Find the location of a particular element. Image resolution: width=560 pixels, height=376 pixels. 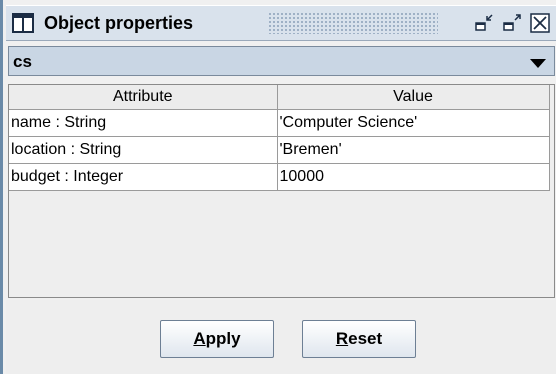

table-row: name : String 'Computer Science' is located at coordinates (279, 123).